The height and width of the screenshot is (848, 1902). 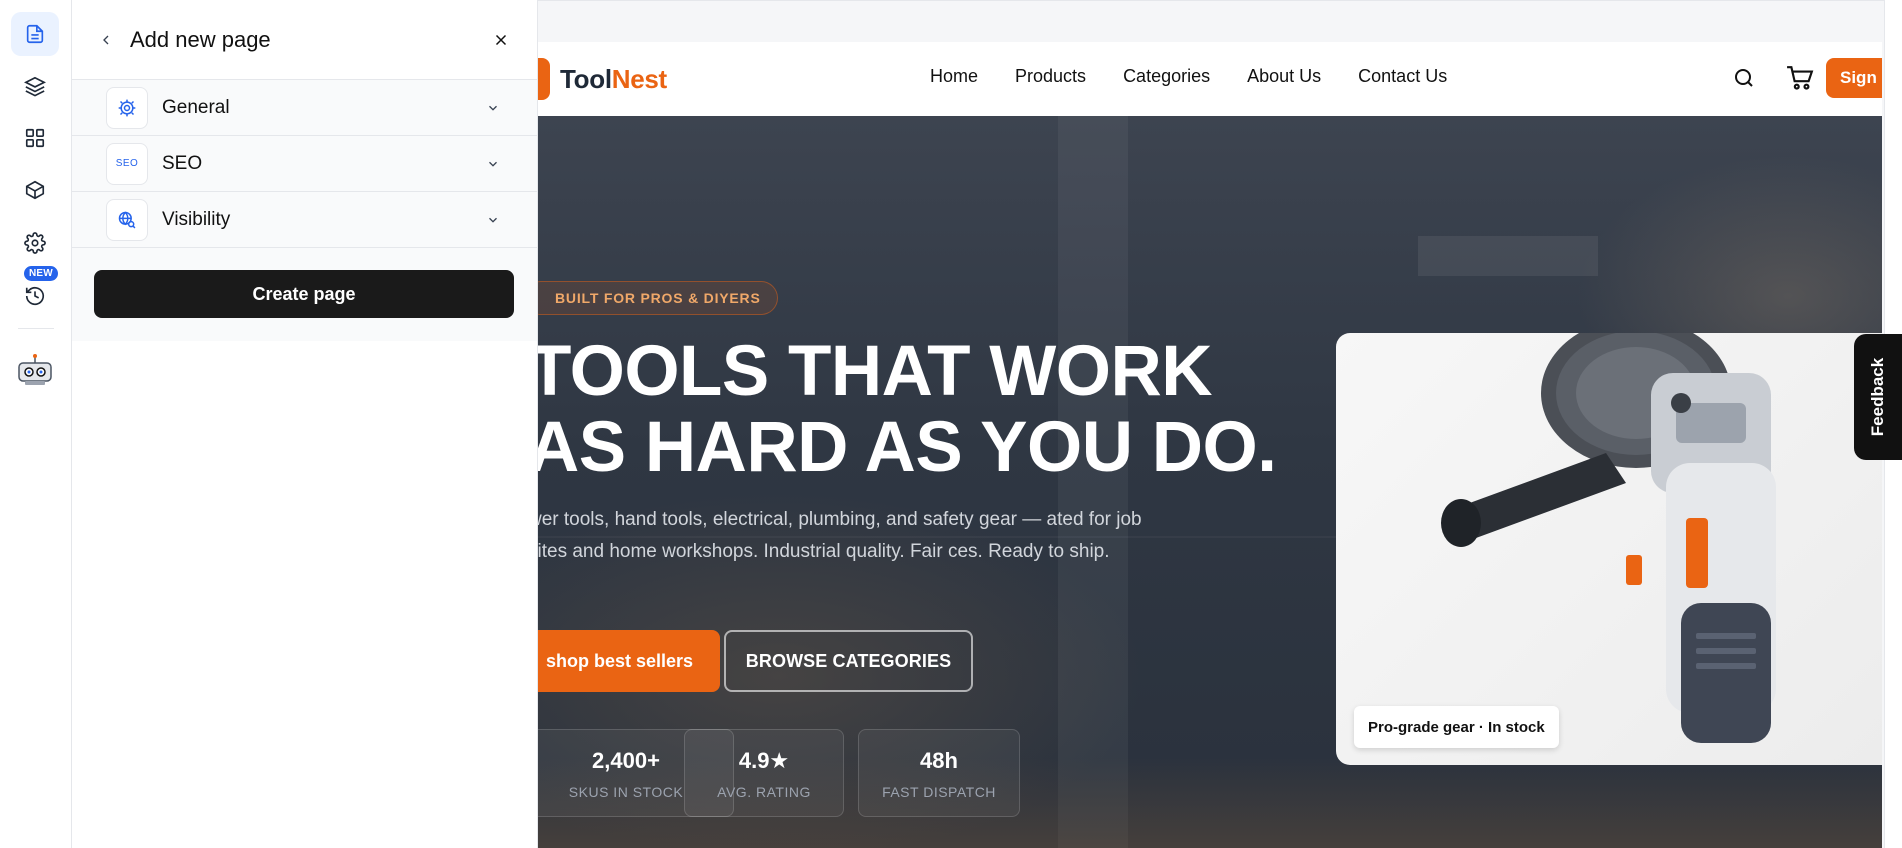 What do you see at coordinates (304, 164) in the screenshot?
I see `section-seo: SEO SEO` at bounding box center [304, 164].